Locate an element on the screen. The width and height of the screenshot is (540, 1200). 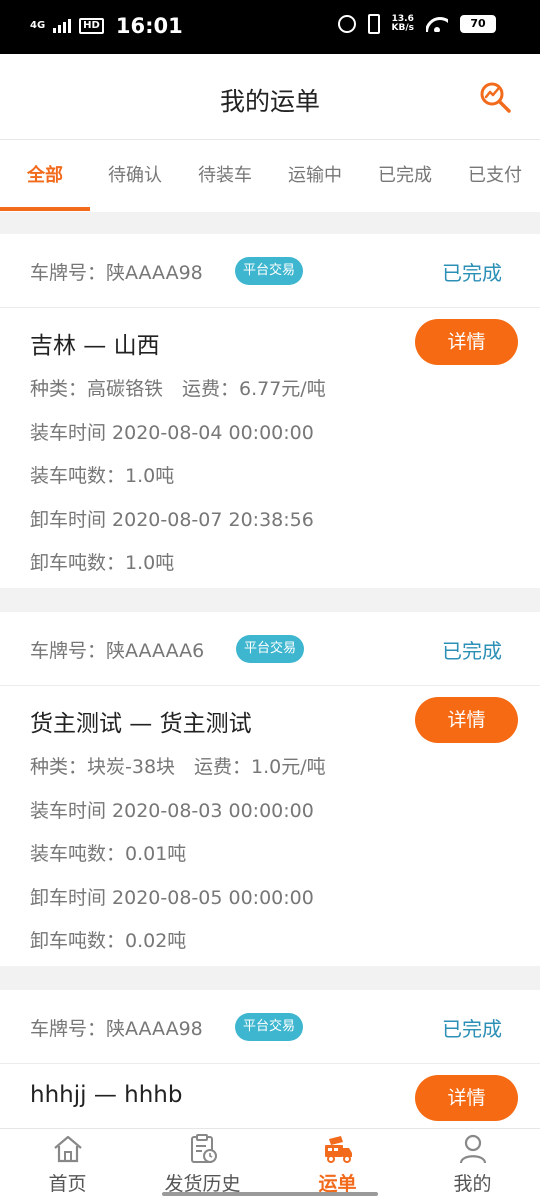
nav-label: 首页 is located at coordinates (67, 1184).